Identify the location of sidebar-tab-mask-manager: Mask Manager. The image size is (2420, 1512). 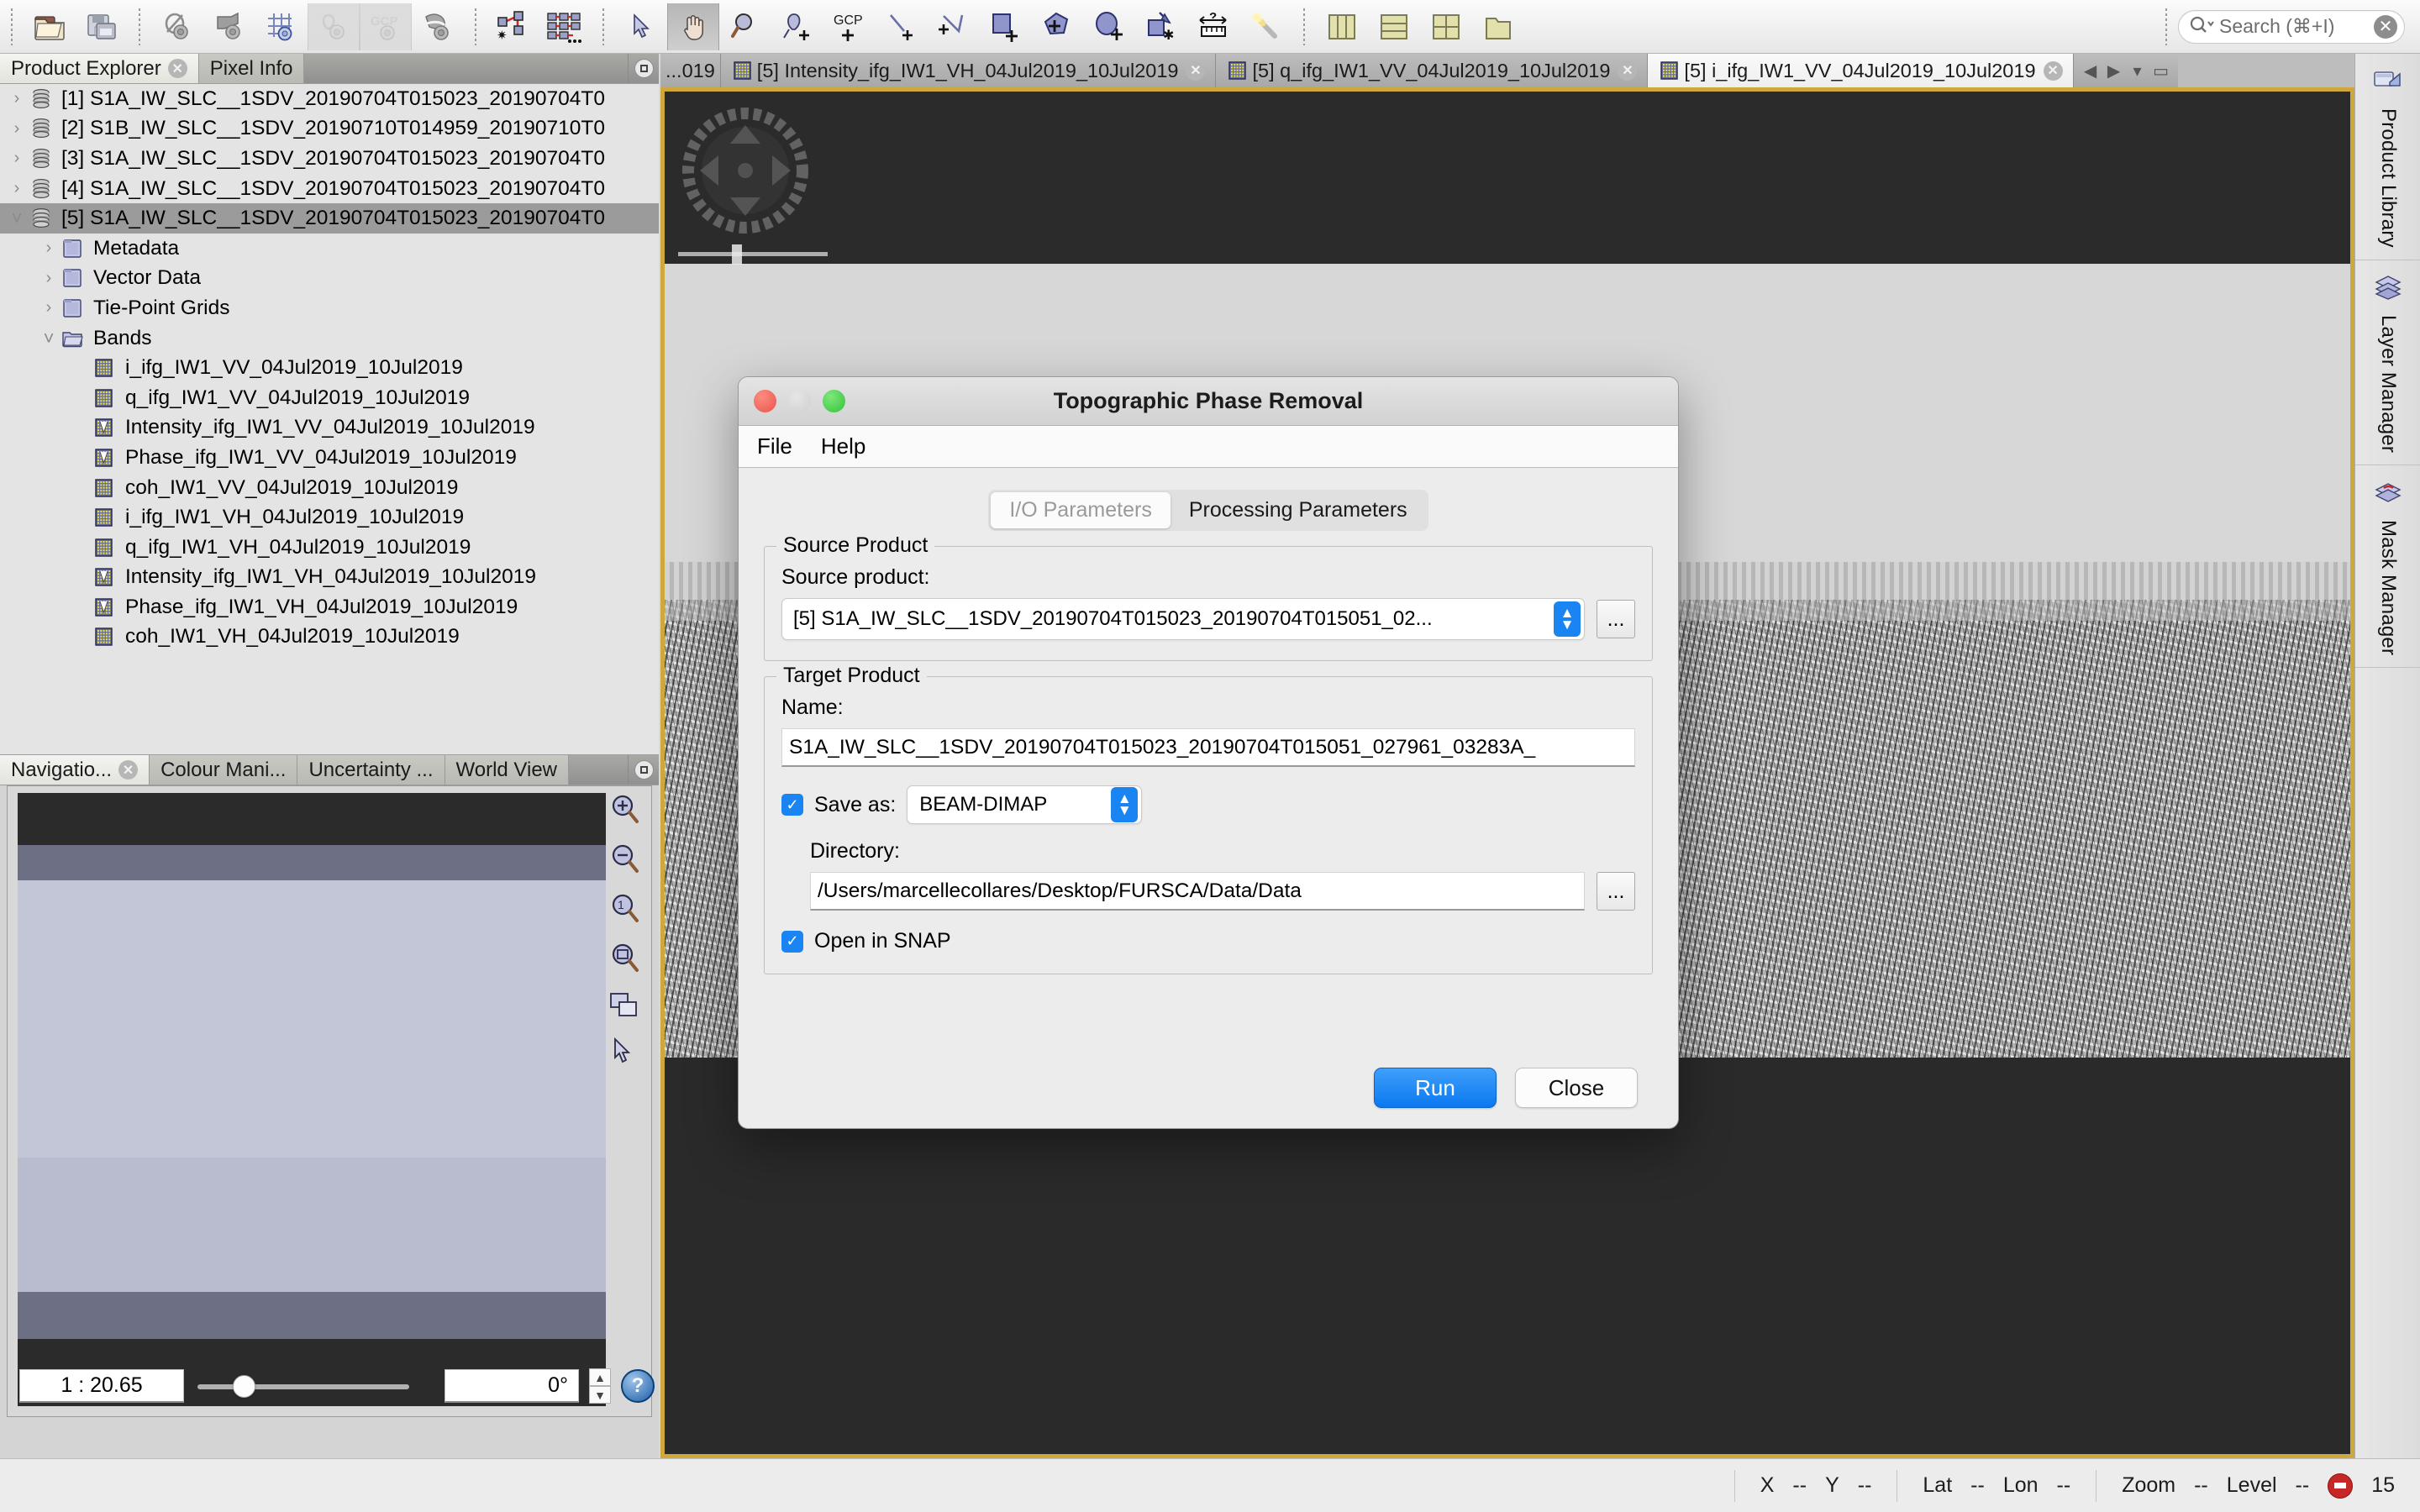
(2388, 566).